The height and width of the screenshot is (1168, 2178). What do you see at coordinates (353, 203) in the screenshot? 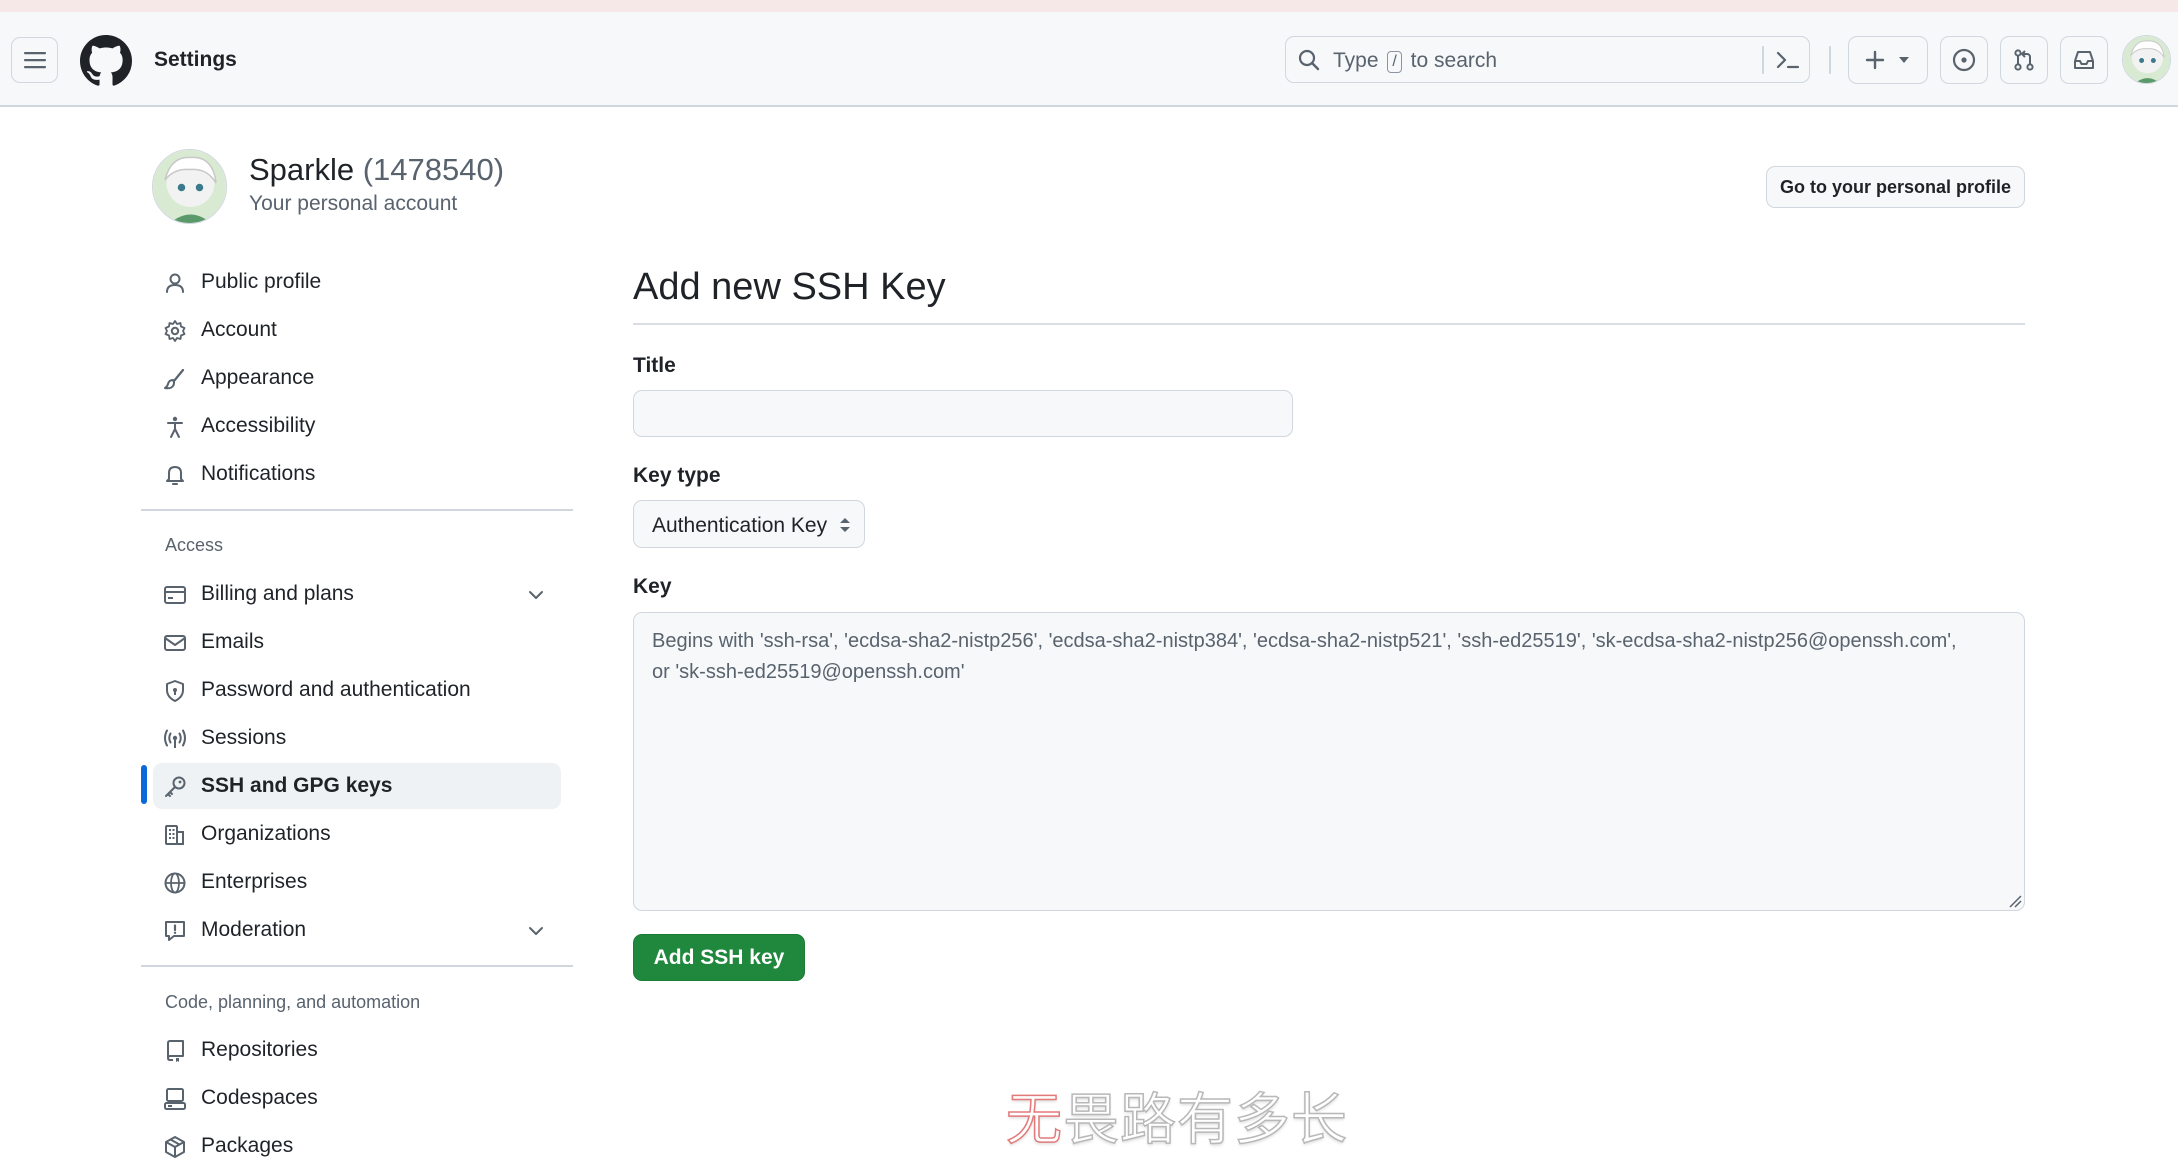
I see `account-subtitle: Your personal account` at bounding box center [353, 203].